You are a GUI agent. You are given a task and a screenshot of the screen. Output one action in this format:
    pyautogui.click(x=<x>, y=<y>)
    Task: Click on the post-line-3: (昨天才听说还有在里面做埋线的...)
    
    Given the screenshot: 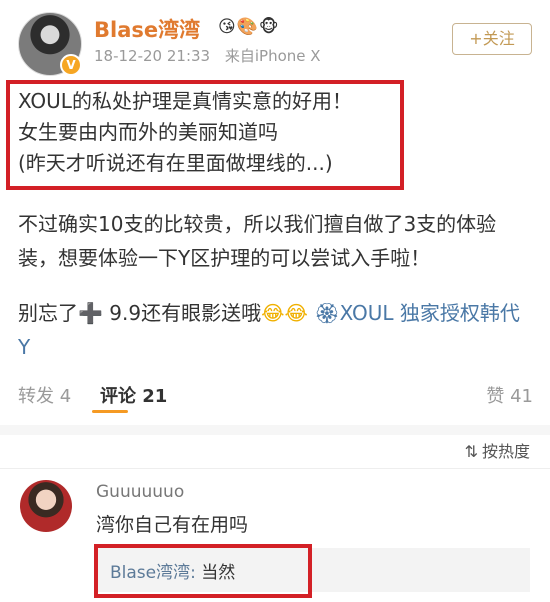 What is the action you would take?
    pyautogui.click(x=175, y=163)
    